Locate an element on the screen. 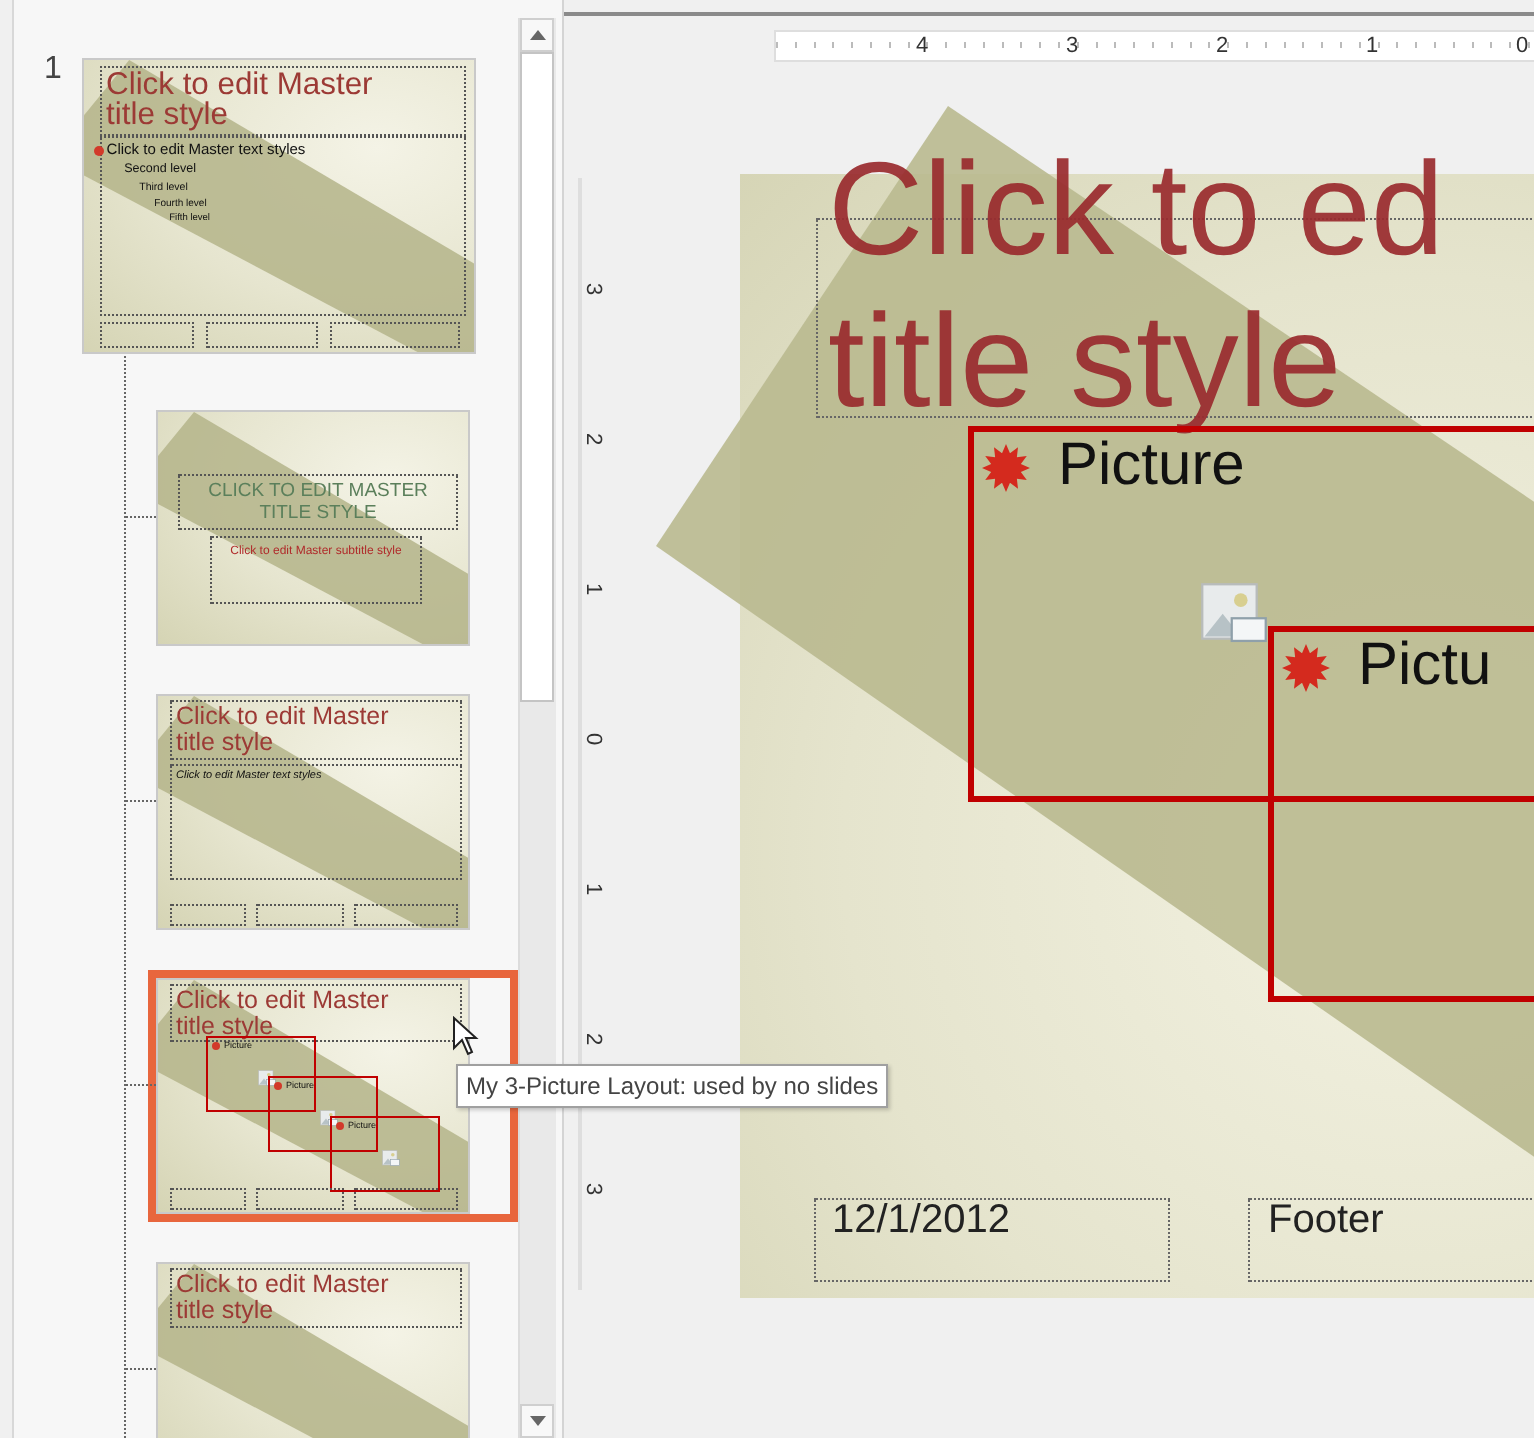  footer-text: Footer is located at coordinates (1326, 1221).